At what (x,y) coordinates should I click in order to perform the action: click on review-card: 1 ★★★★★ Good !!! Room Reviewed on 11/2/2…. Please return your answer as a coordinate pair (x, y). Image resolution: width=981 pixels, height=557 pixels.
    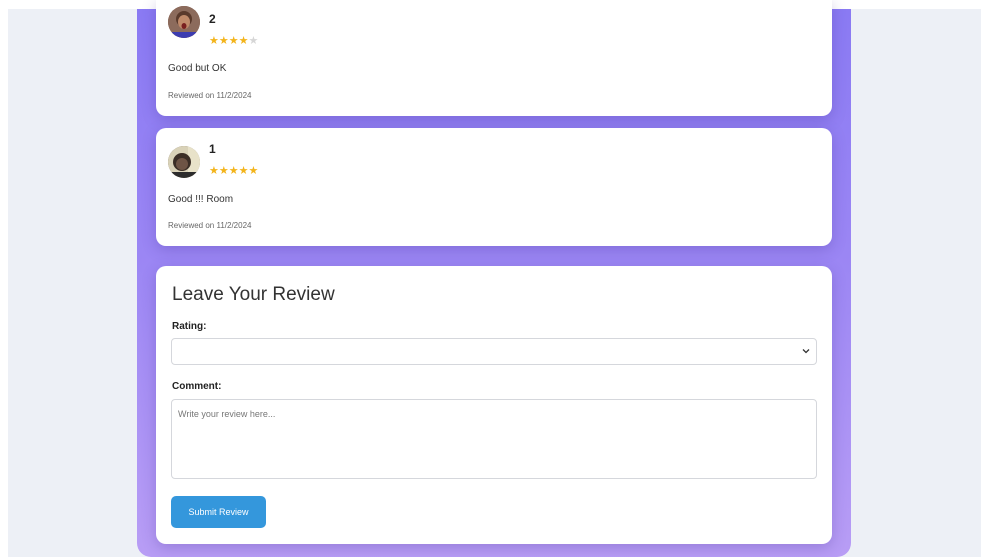
    Looking at the image, I should click on (494, 187).